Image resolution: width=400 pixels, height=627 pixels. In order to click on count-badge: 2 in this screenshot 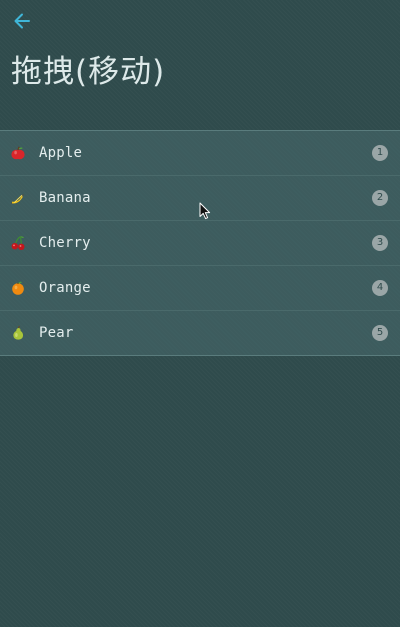, I will do `click(380, 198)`.